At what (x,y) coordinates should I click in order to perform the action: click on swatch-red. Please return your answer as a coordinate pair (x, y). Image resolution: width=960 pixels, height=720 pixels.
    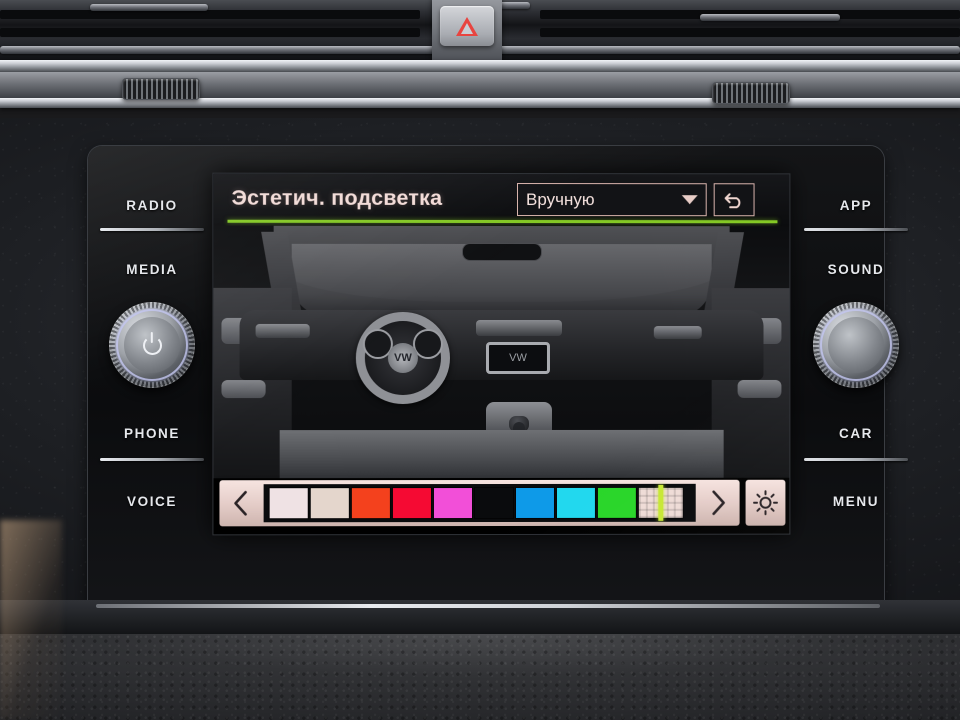
    Looking at the image, I should click on (411, 503).